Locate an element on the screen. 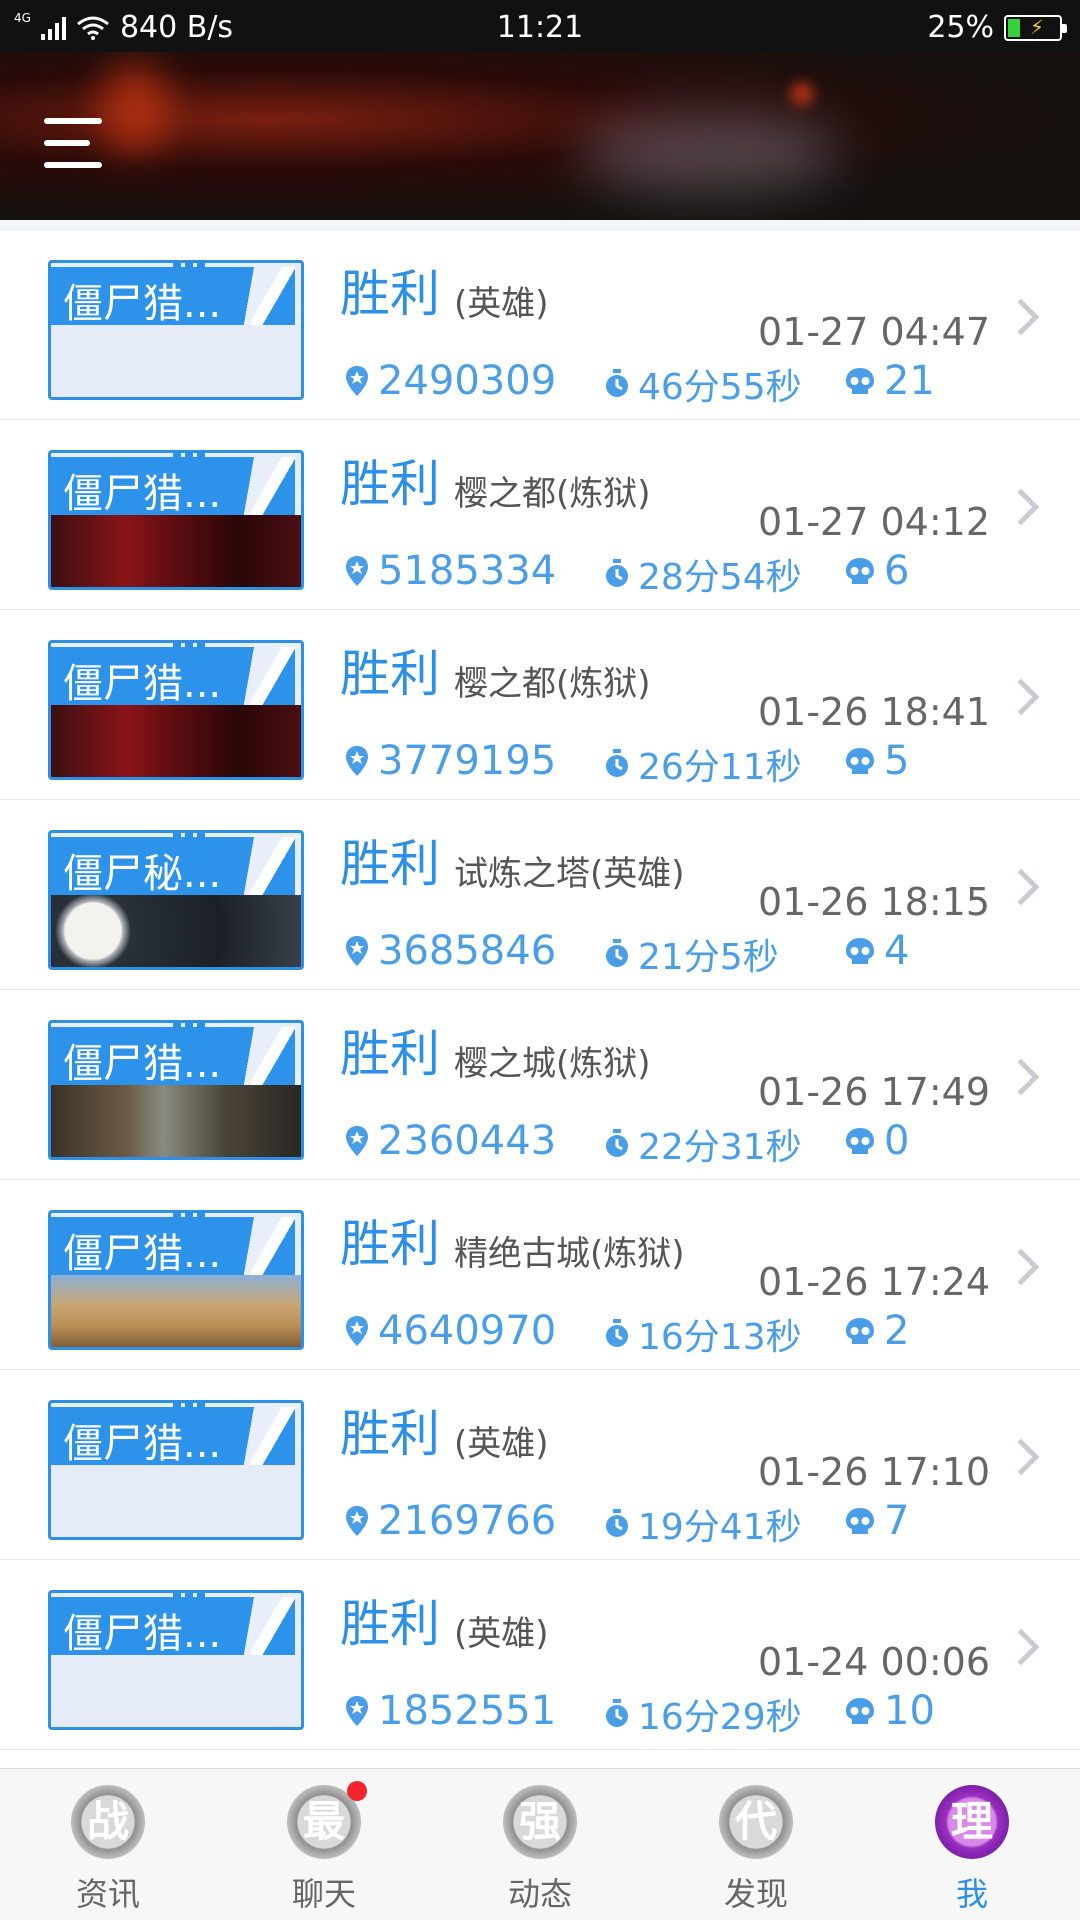  bottom-navigation: 战 资讯 最 聊天 强 动态 代 发现 理 我 is located at coordinates (540, 1844).